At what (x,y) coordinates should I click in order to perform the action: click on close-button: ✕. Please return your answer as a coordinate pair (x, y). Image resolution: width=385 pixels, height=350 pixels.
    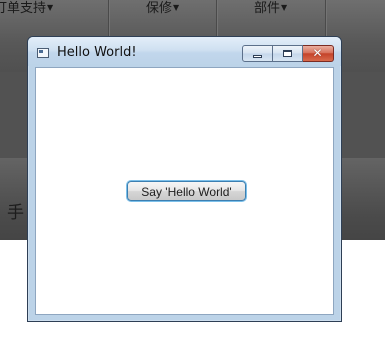
    Looking at the image, I should click on (318, 53).